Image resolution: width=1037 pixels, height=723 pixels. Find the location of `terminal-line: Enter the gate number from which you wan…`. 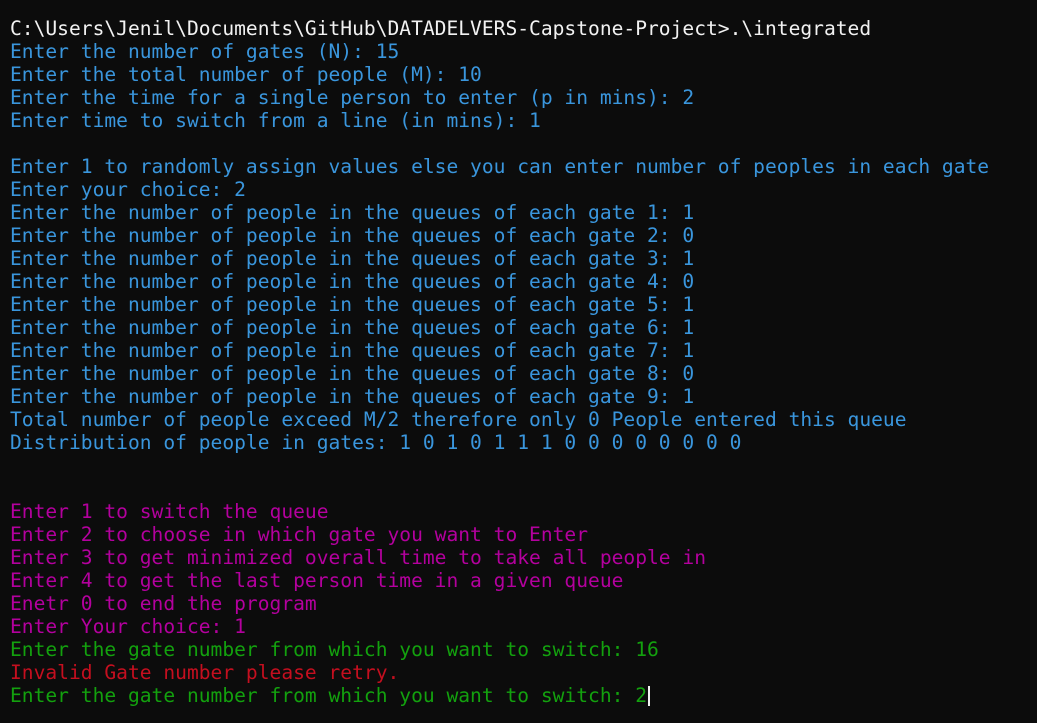

terminal-line: Enter the gate number from which you wan… is located at coordinates (523, 649).